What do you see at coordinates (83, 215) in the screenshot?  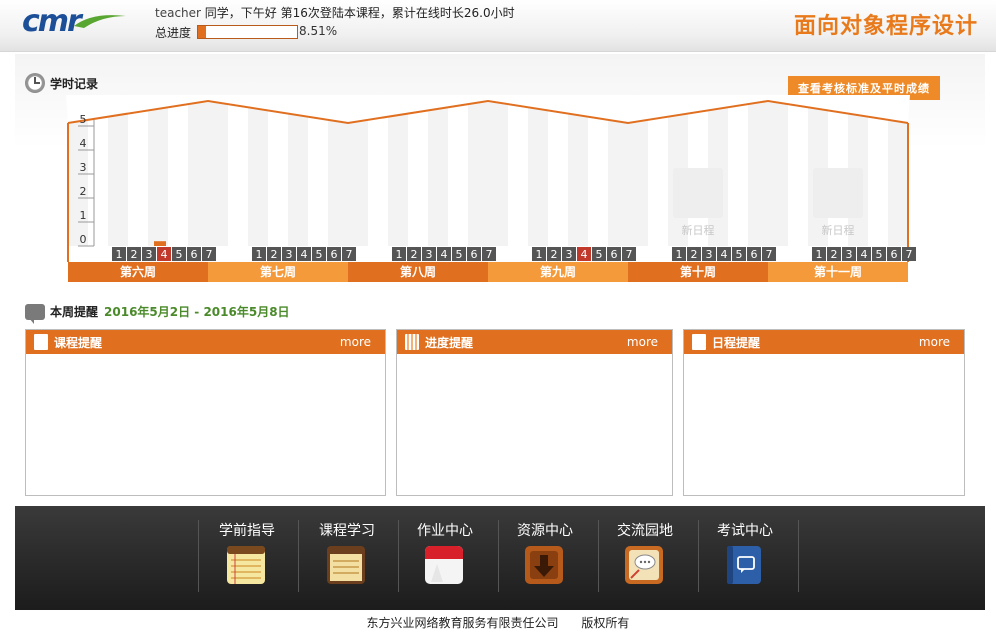 I see `y-tick-label: 1` at bounding box center [83, 215].